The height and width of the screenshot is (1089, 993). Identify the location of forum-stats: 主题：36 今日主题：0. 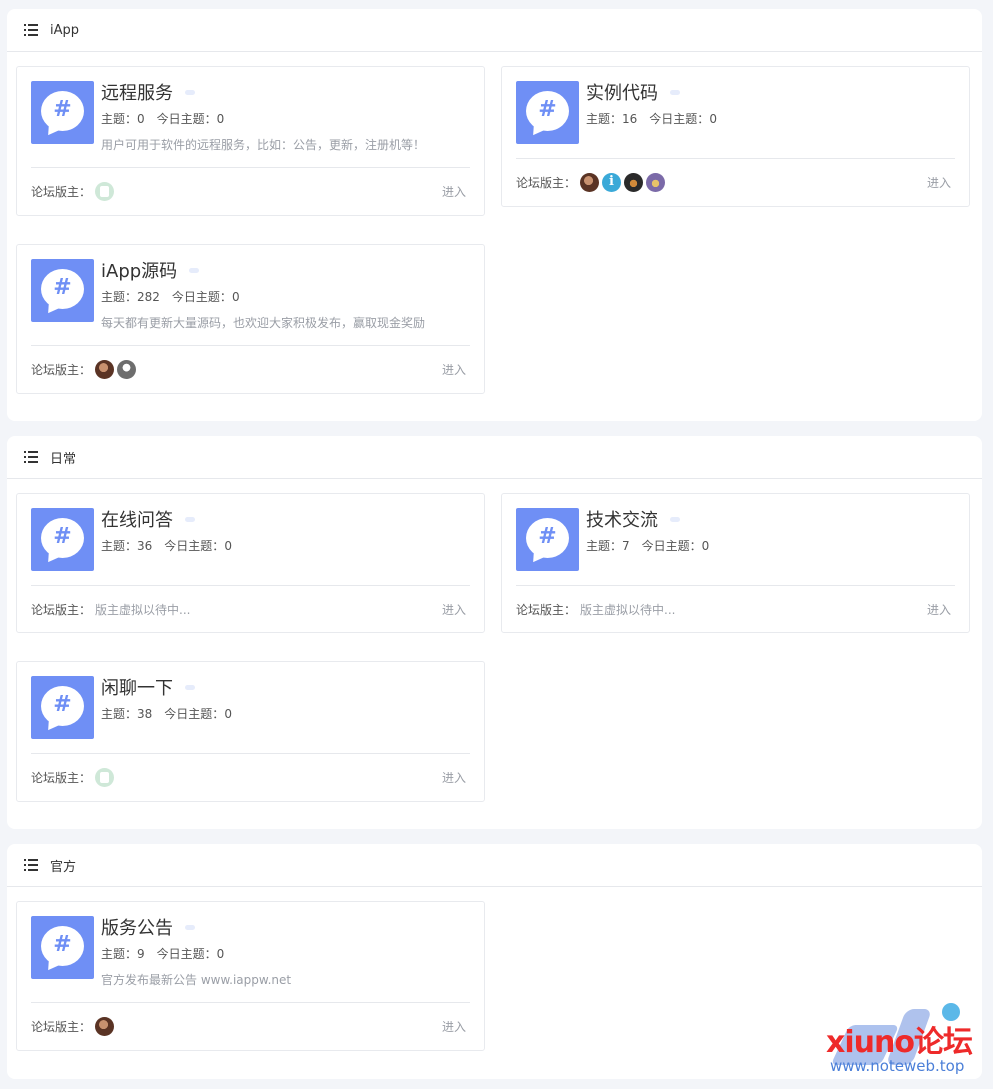
(166, 546).